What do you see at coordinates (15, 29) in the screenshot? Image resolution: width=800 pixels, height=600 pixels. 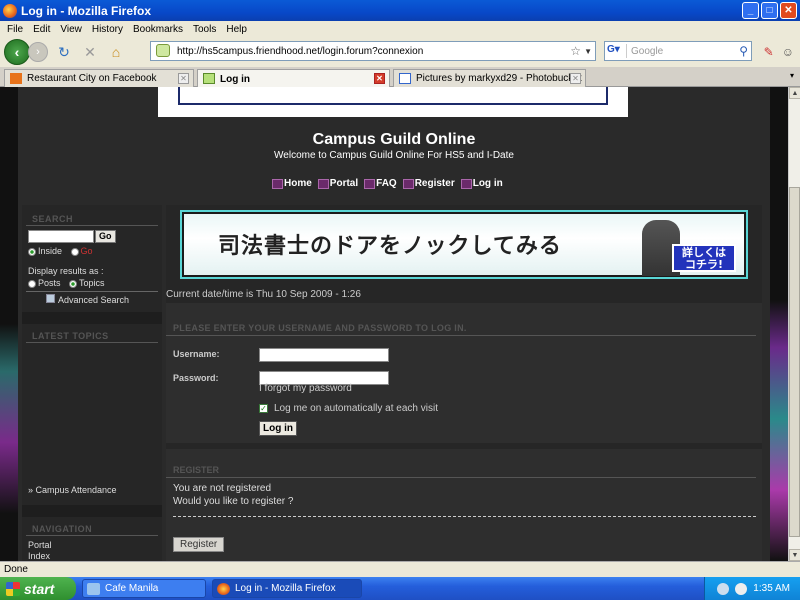 I see `menu-file: File` at bounding box center [15, 29].